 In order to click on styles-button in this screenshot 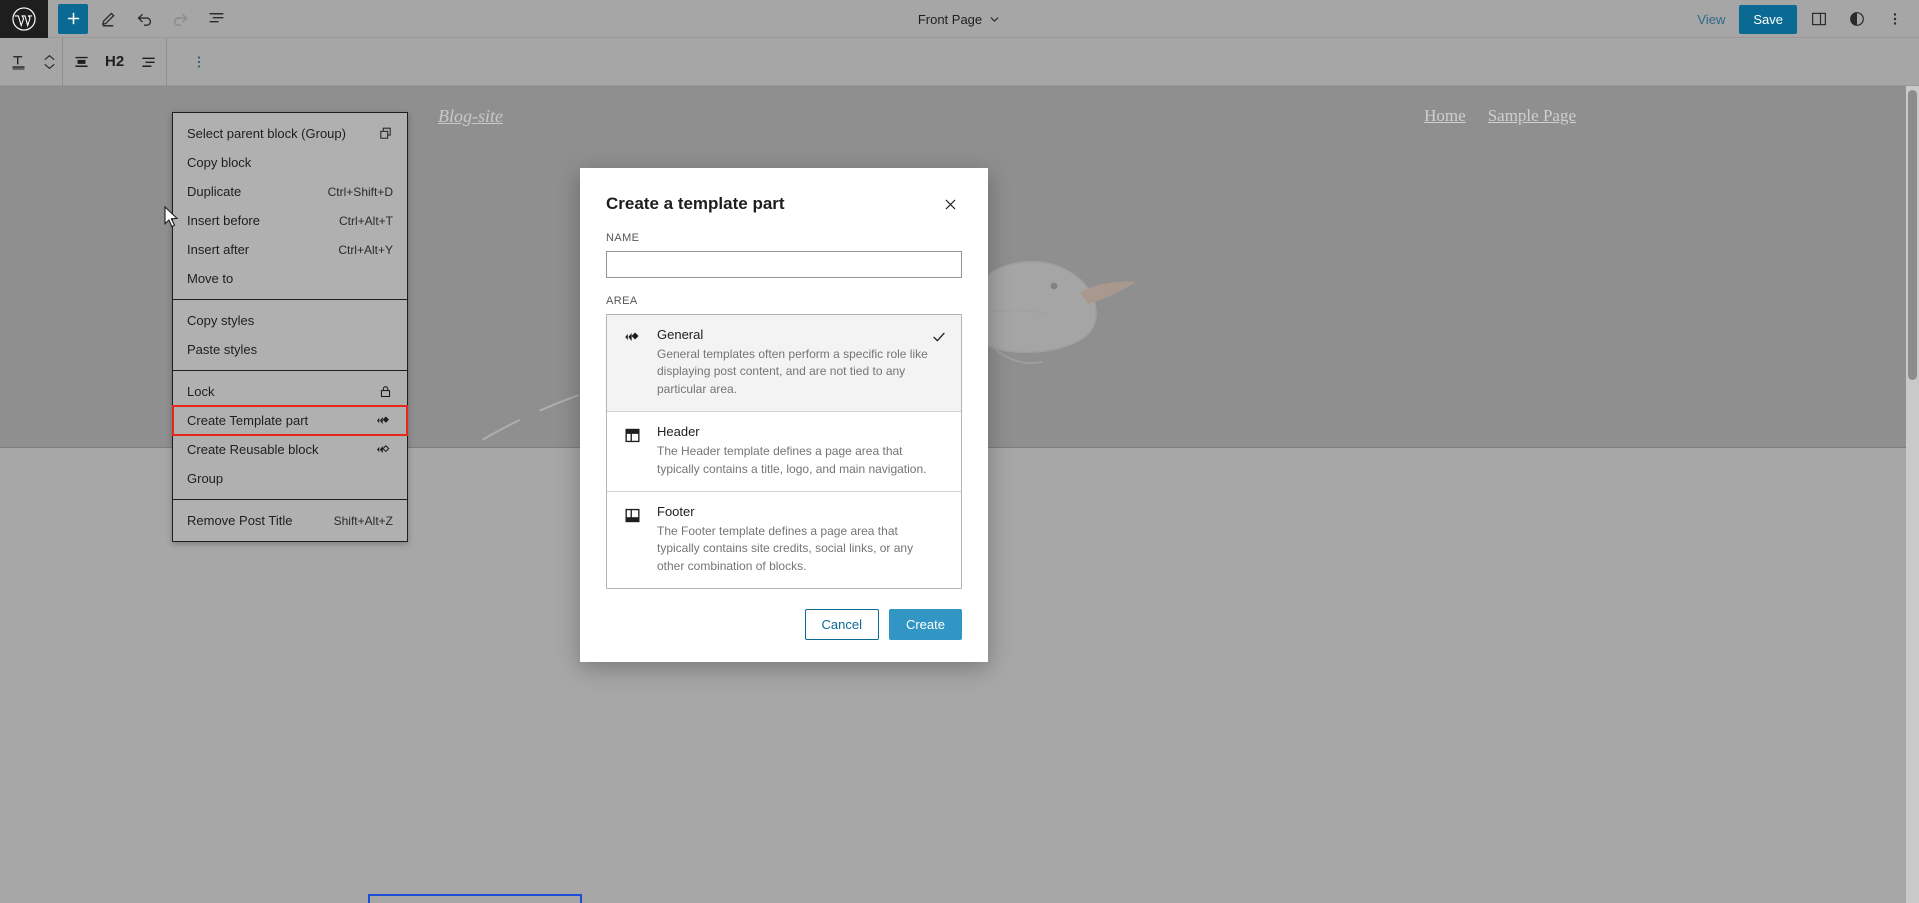, I will do `click(1857, 19)`.